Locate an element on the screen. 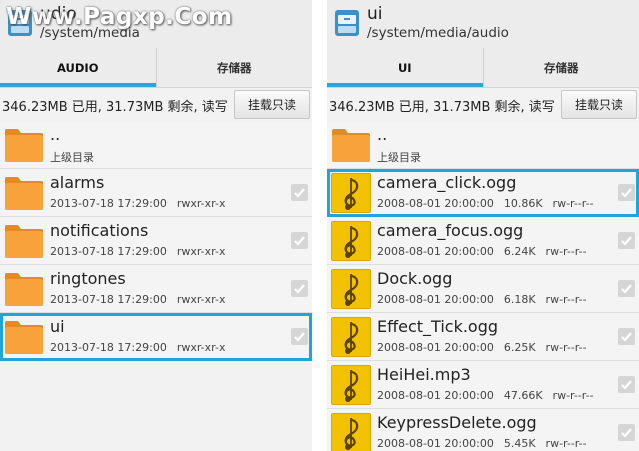 The width and height of the screenshot is (639, 451). file-name: Dock.ogg is located at coordinates (415, 278).